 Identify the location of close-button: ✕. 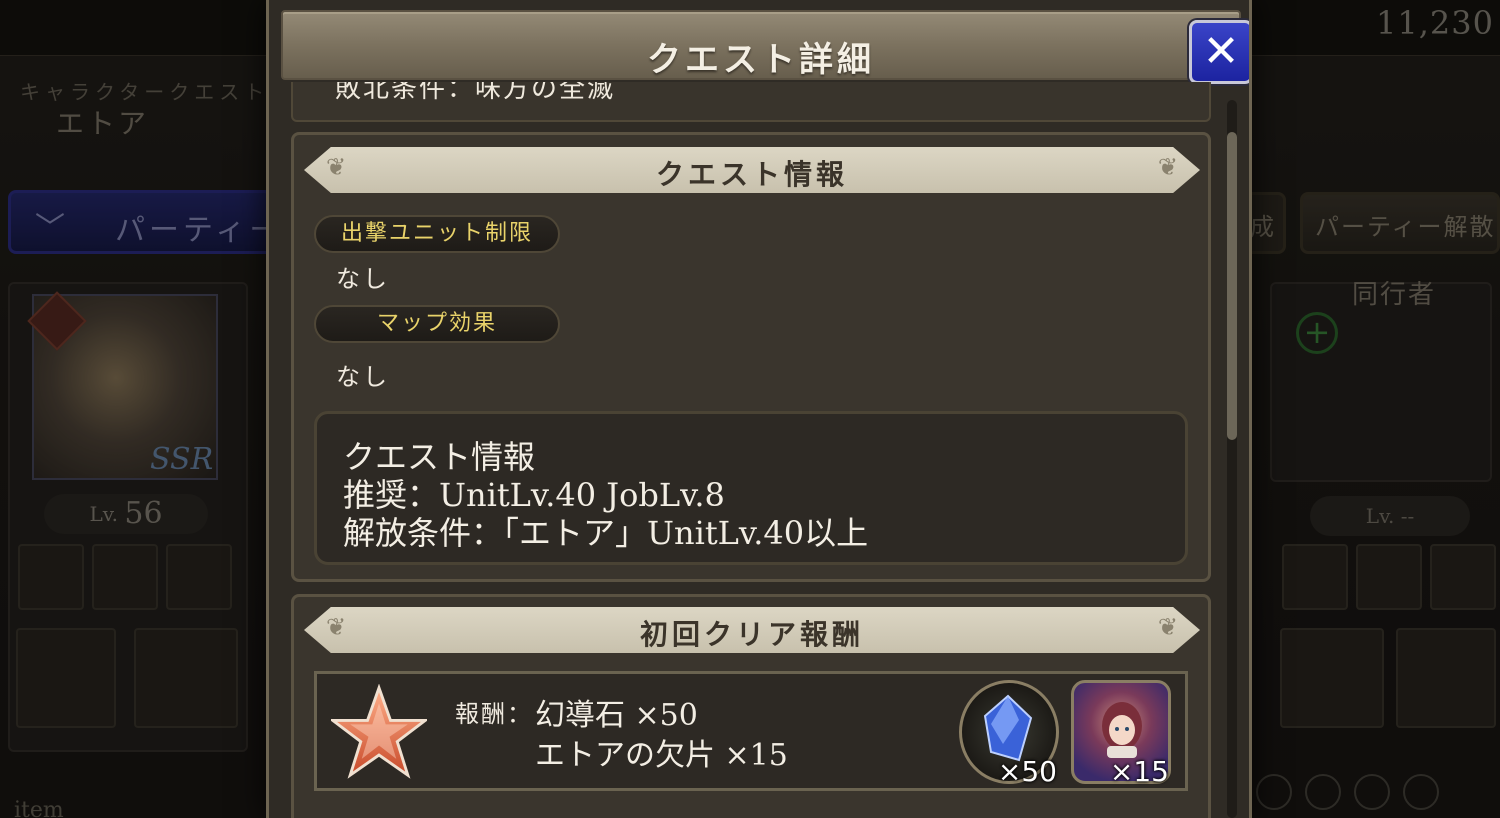
(1219, 52).